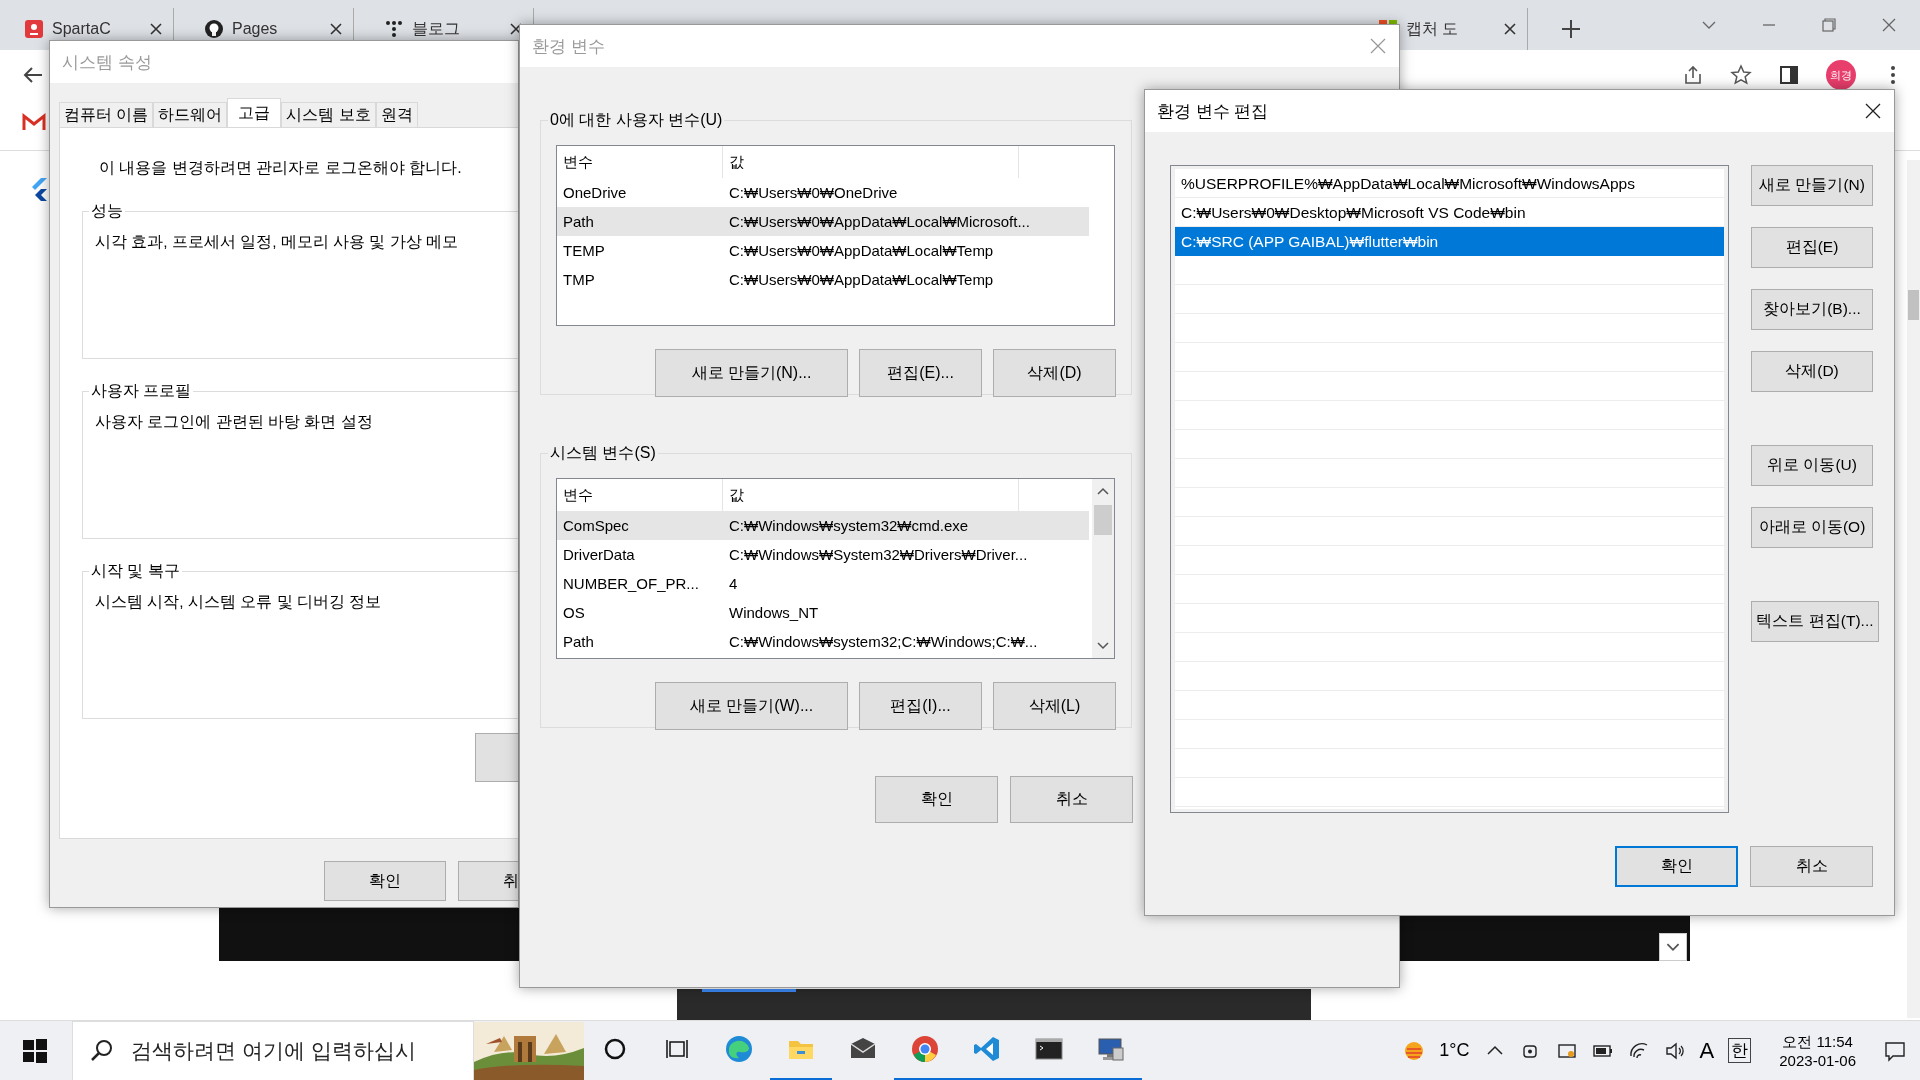 This screenshot has height=1080, width=1920. Describe the element at coordinates (733, 584) in the screenshot. I see `table-cell-text: 4` at that location.